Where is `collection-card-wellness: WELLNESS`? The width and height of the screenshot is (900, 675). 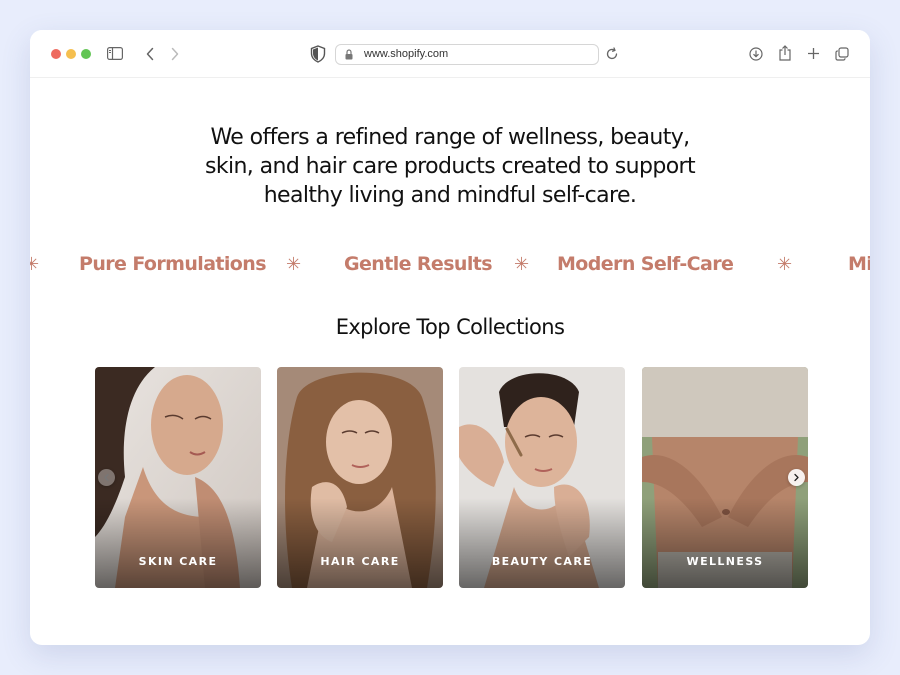 collection-card-wellness: WELLNESS is located at coordinates (725, 477).